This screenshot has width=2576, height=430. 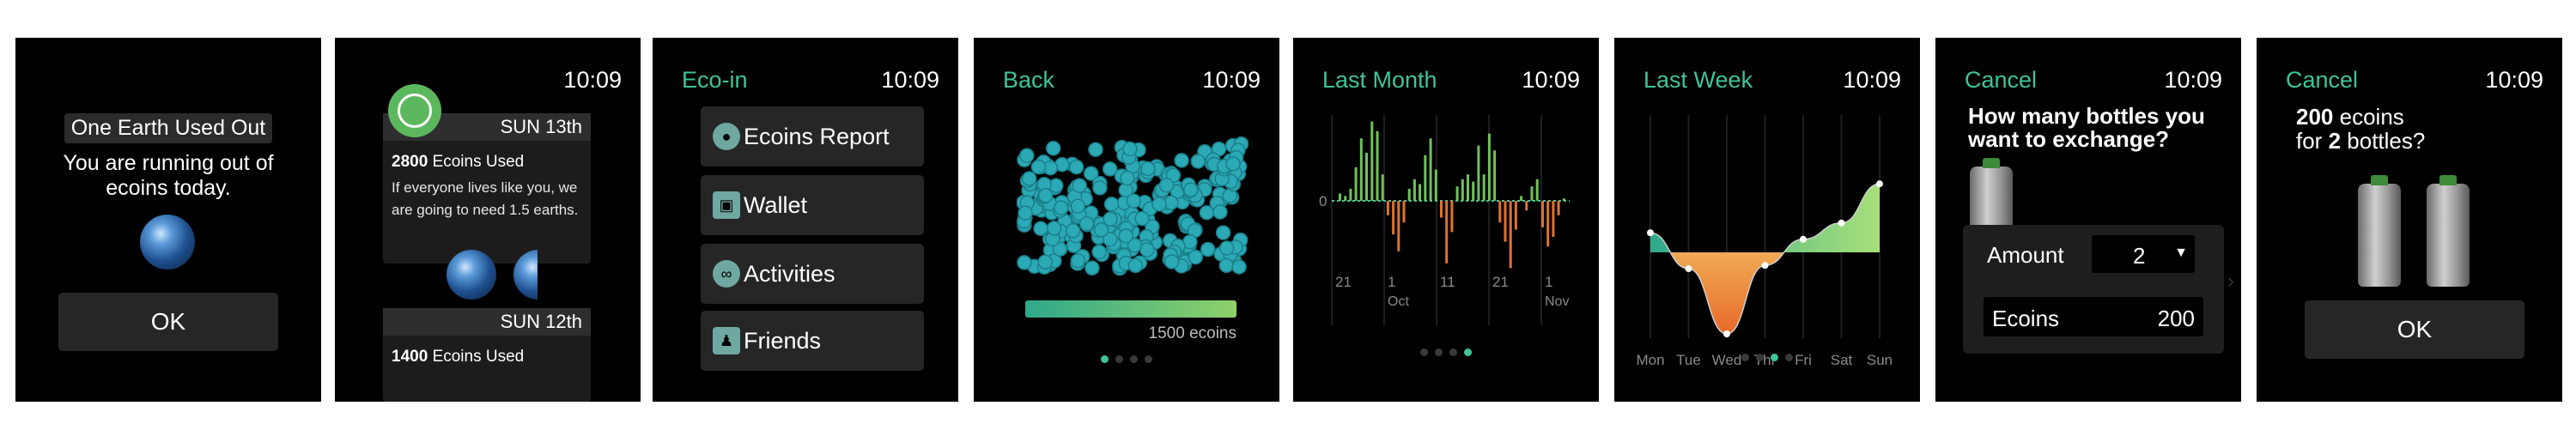 I want to click on menu-label: Activities, so click(x=790, y=273).